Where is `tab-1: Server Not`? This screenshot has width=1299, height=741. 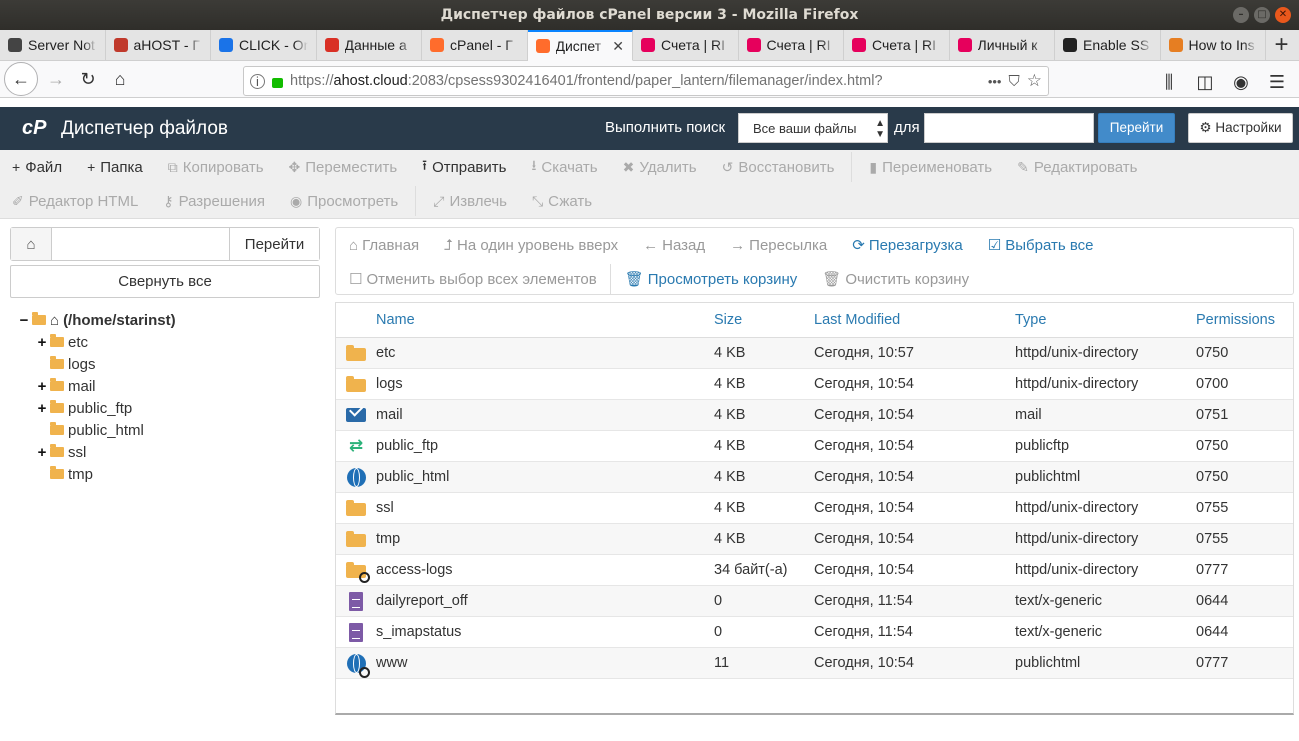 tab-1: Server Not is located at coordinates (53, 45).